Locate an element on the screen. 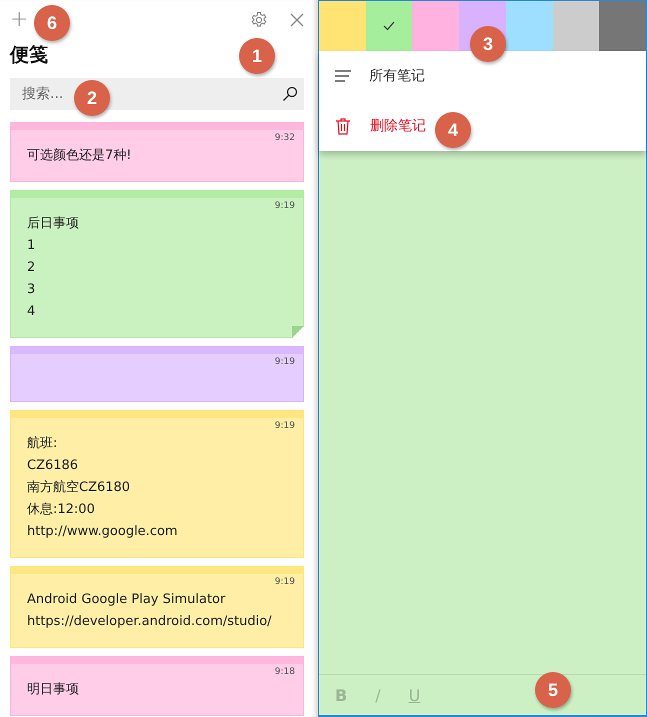 Image resolution: width=647 pixels, height=717 pixels. note-text: 南方航空CZ6180 is located at coordinates (79, 488).